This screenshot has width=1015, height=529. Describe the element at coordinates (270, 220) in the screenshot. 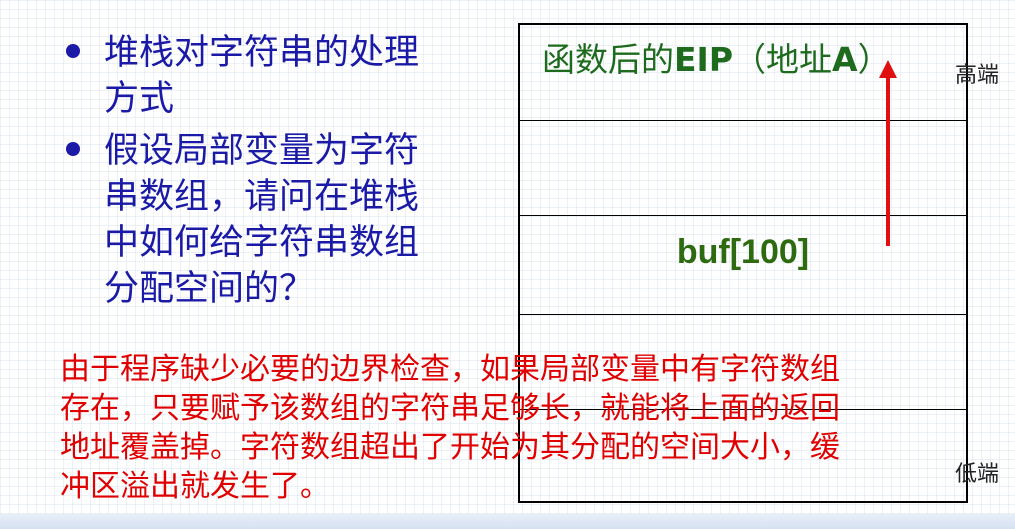

I see `bullet-item-2: 假设局部变量为字符 串数组，请问在堆栈 中如何给字符串数组 分配空间的？` at that location.